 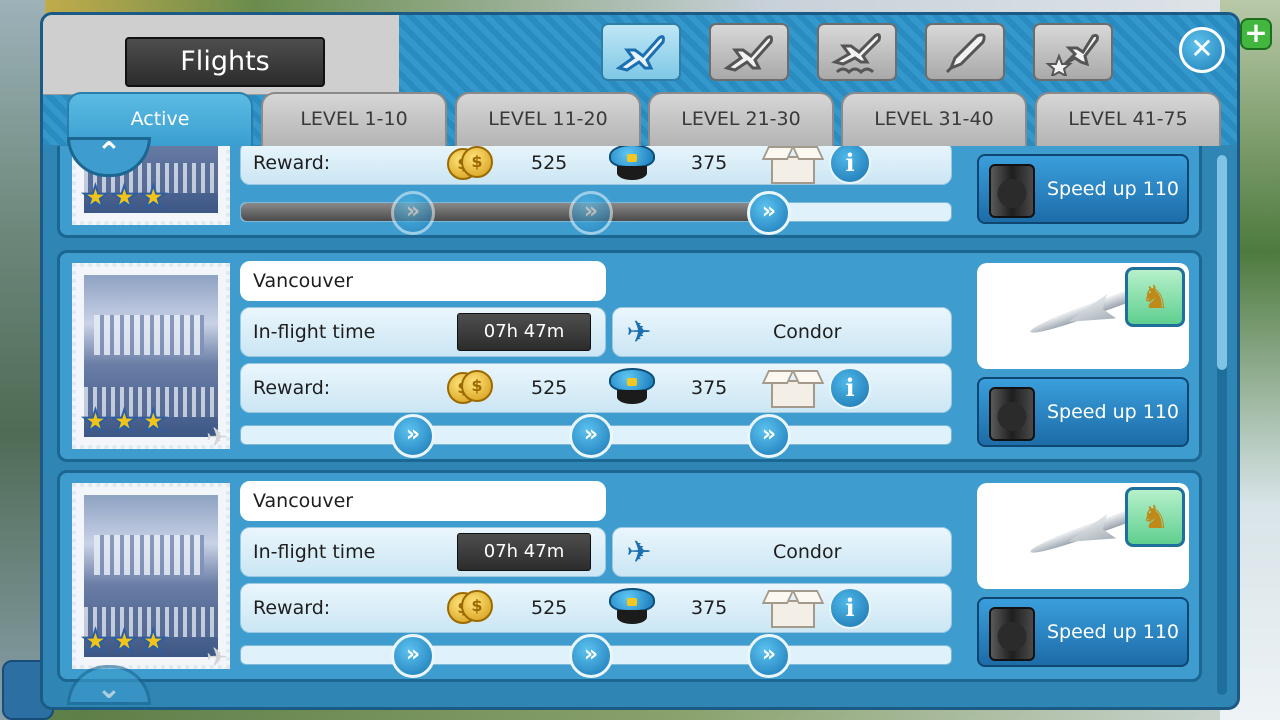 I want to click on rocket-icon, so click(x=965, y=53).